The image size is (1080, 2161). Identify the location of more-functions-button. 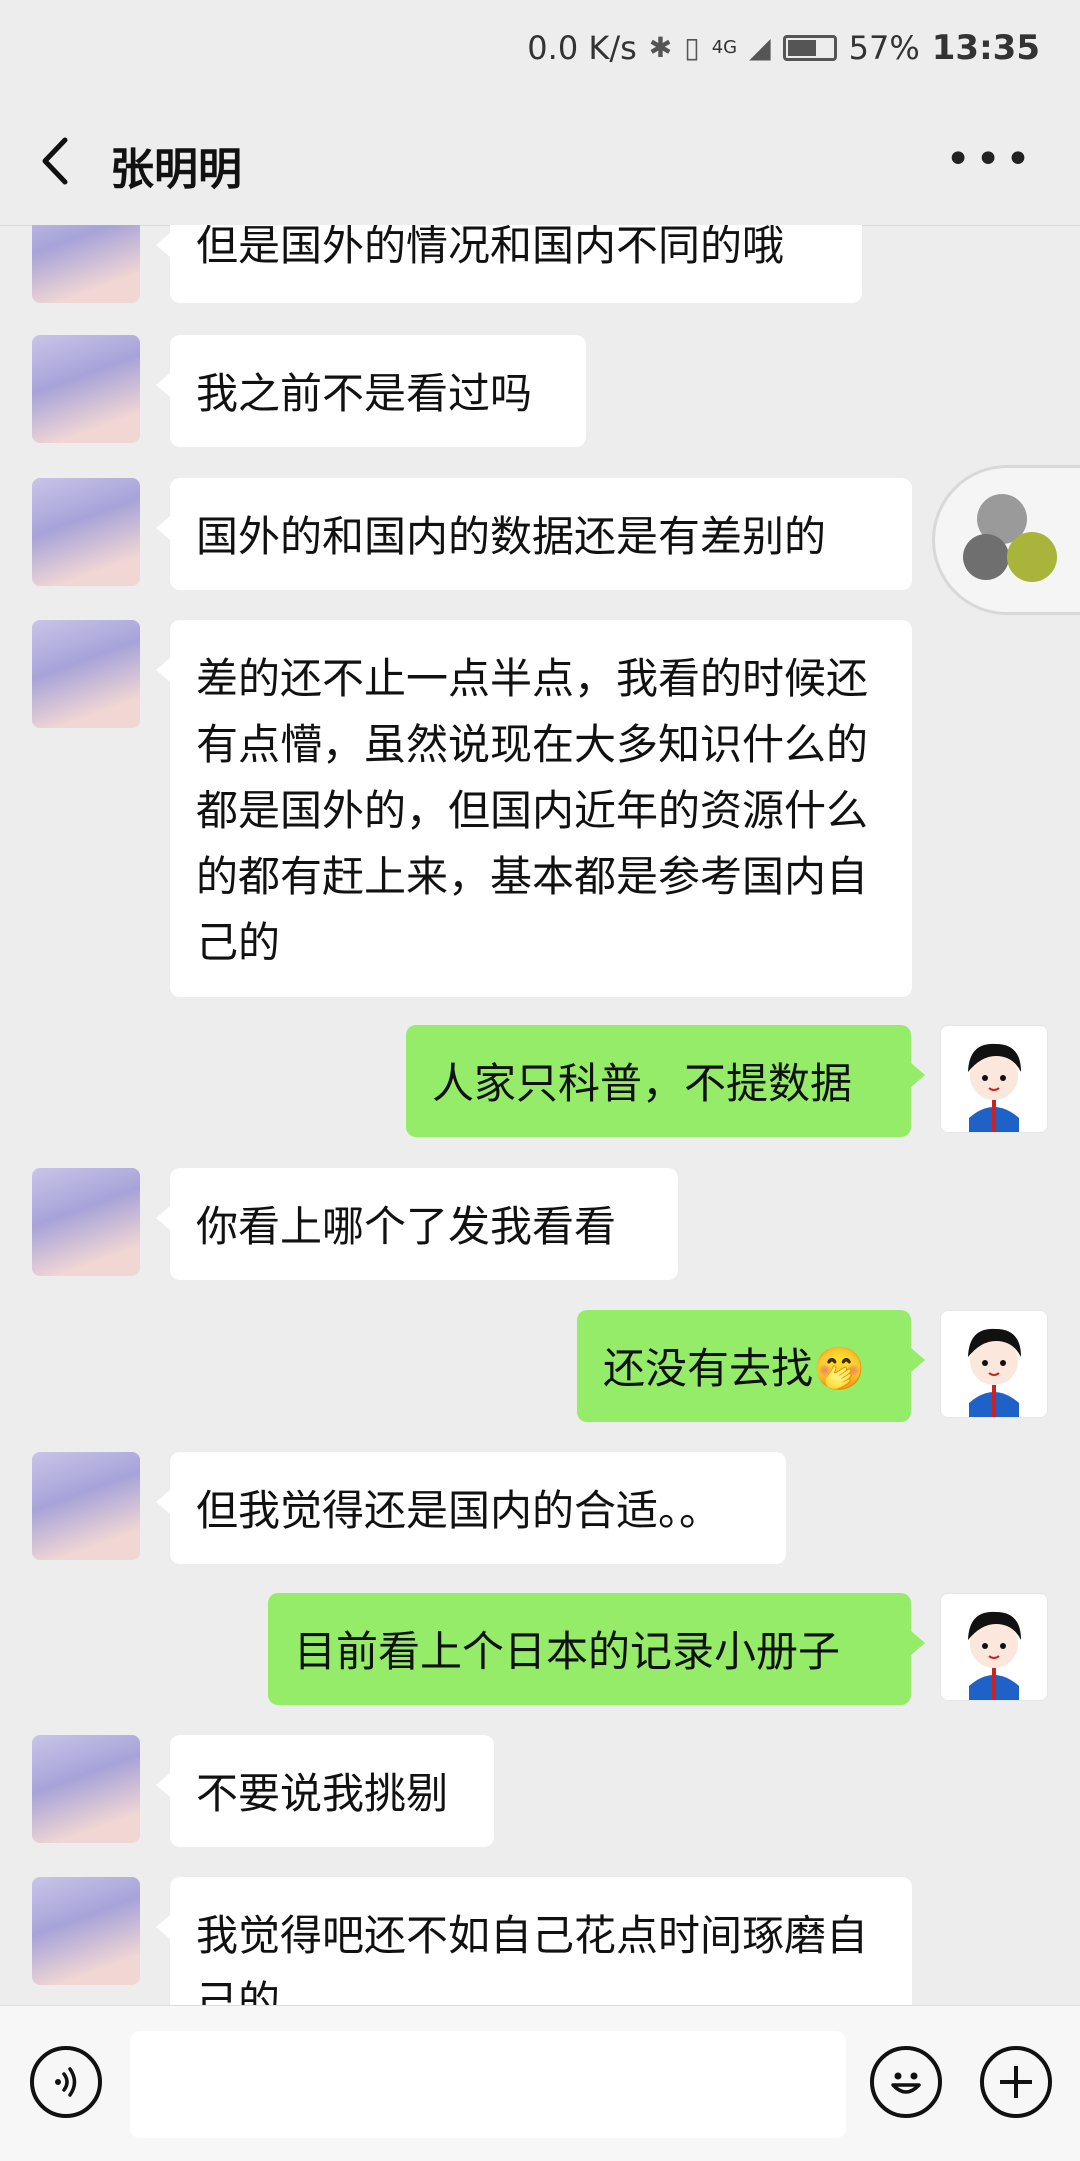
(1016, 2082).